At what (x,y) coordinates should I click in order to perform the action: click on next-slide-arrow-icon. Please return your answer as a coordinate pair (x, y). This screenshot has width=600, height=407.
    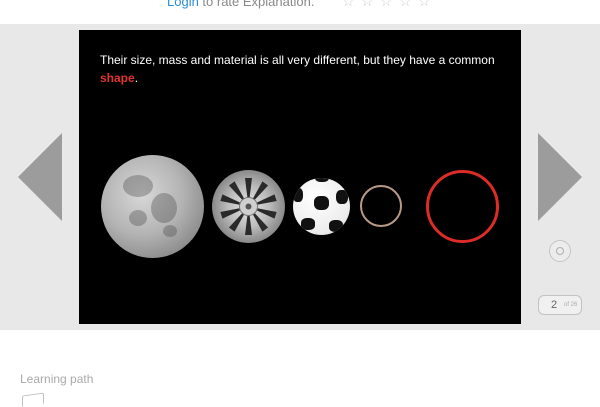
    Looking at the image, I should click on (560, 177).